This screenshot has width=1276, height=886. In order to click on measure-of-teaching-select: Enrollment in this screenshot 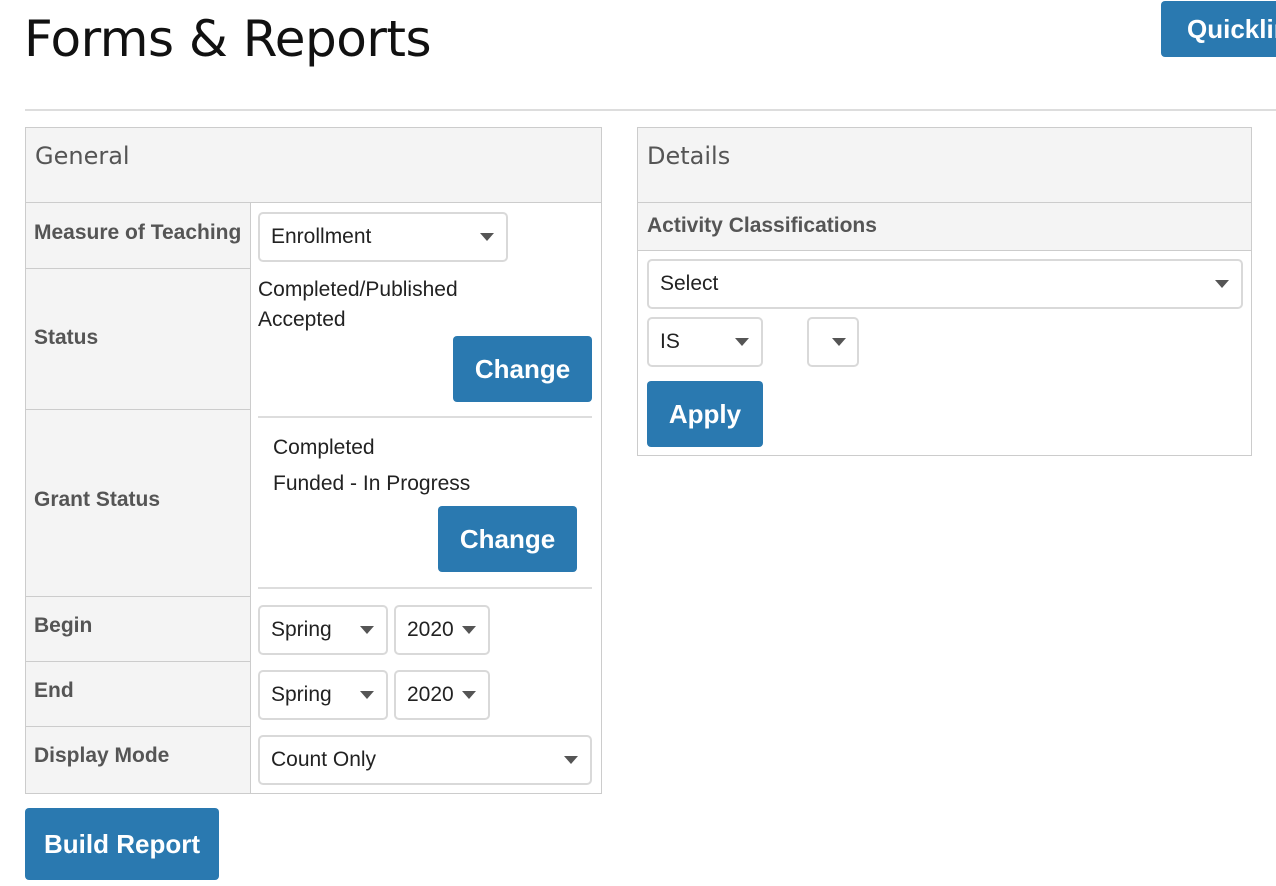, I will do `click(383, 237)`.